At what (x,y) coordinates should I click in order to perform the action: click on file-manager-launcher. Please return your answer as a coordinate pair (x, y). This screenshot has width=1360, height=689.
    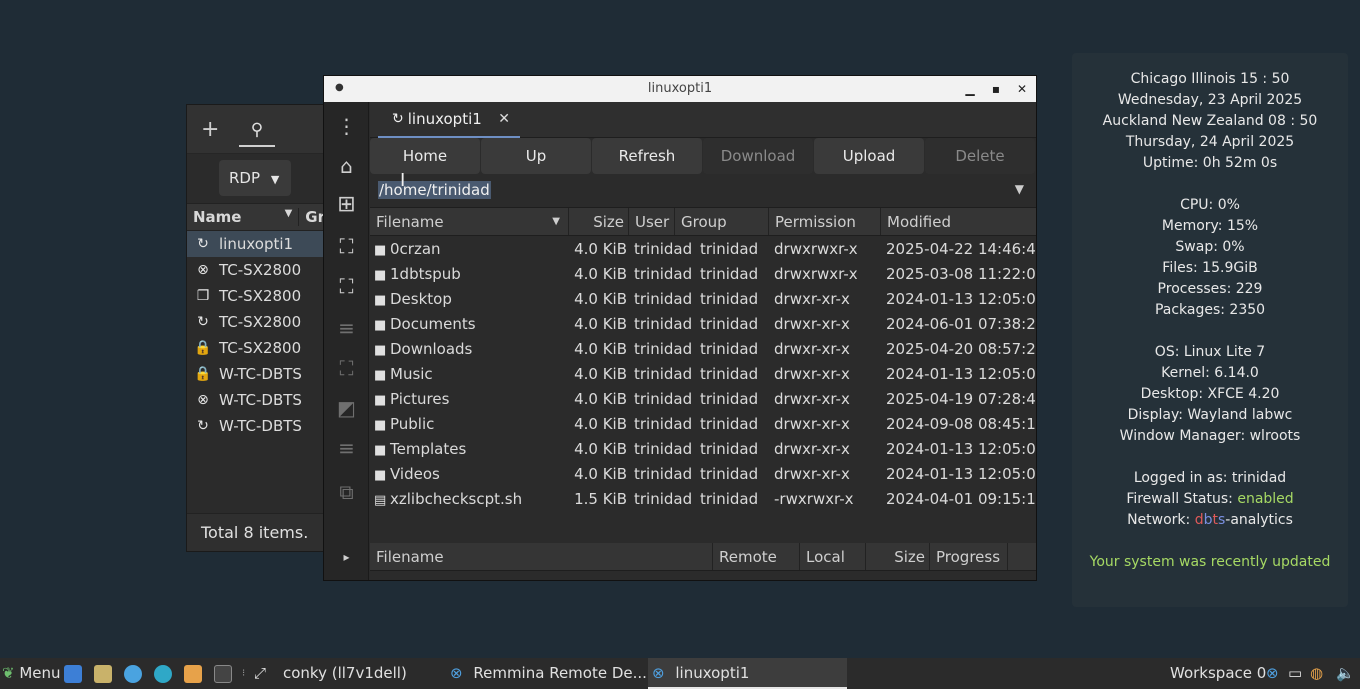
    Looking at the image, I should click on (73, 673).